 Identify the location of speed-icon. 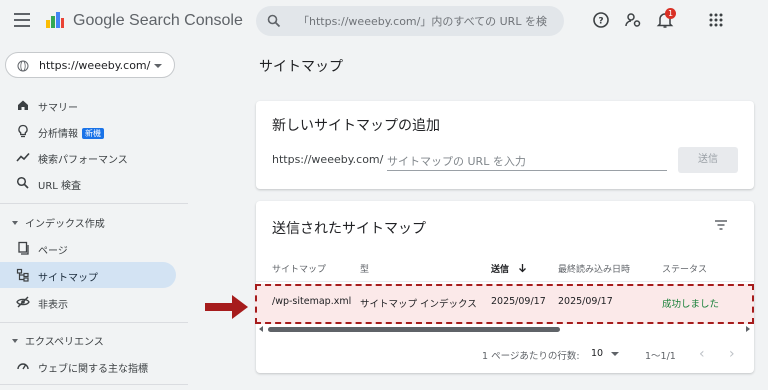
(23, 366).